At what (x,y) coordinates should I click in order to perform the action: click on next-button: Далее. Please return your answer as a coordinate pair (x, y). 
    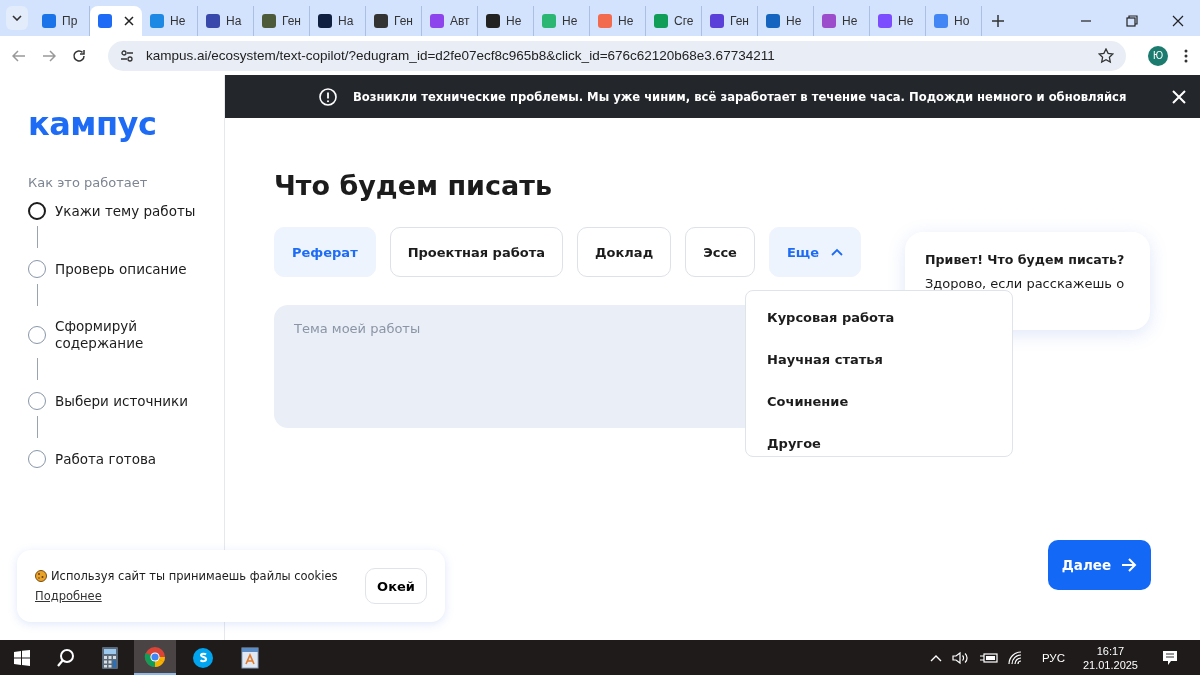
    Looking at the image, I should click on (1099, 565).